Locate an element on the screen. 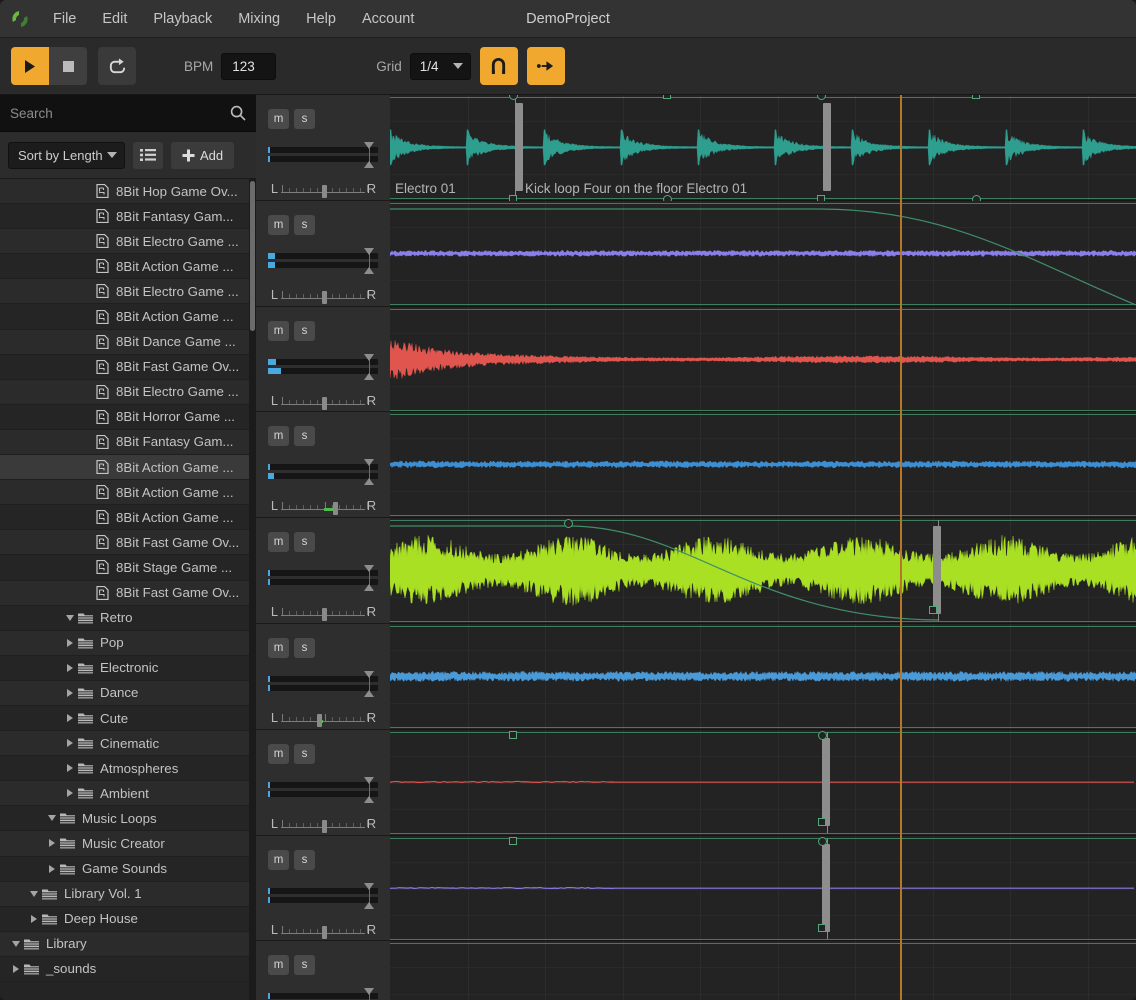 The height and width of the screenshot is (1000, 1136). menu-item-mixing: Mixing is located at coordinates (259, 19).